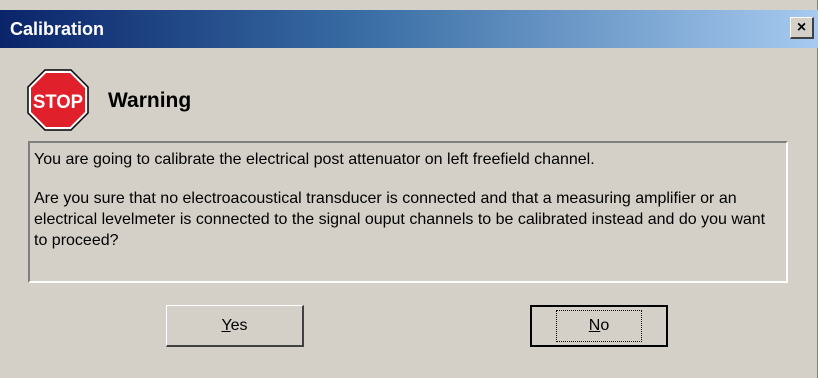  I want to click on stop-icon-text: STOP, so click(58, 102).